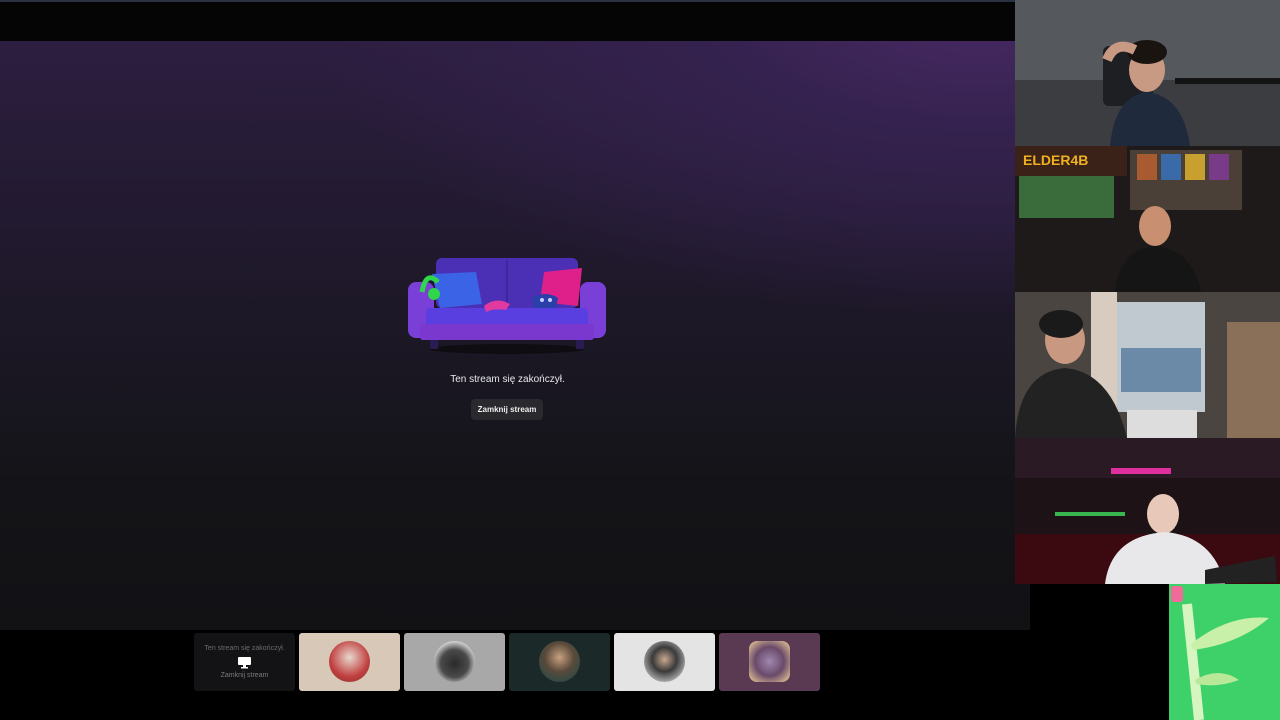  Describe the element at coordinates (244, 675) in the screenshot. I see `thumbnail-close-label: Zamknij stream` at that location.